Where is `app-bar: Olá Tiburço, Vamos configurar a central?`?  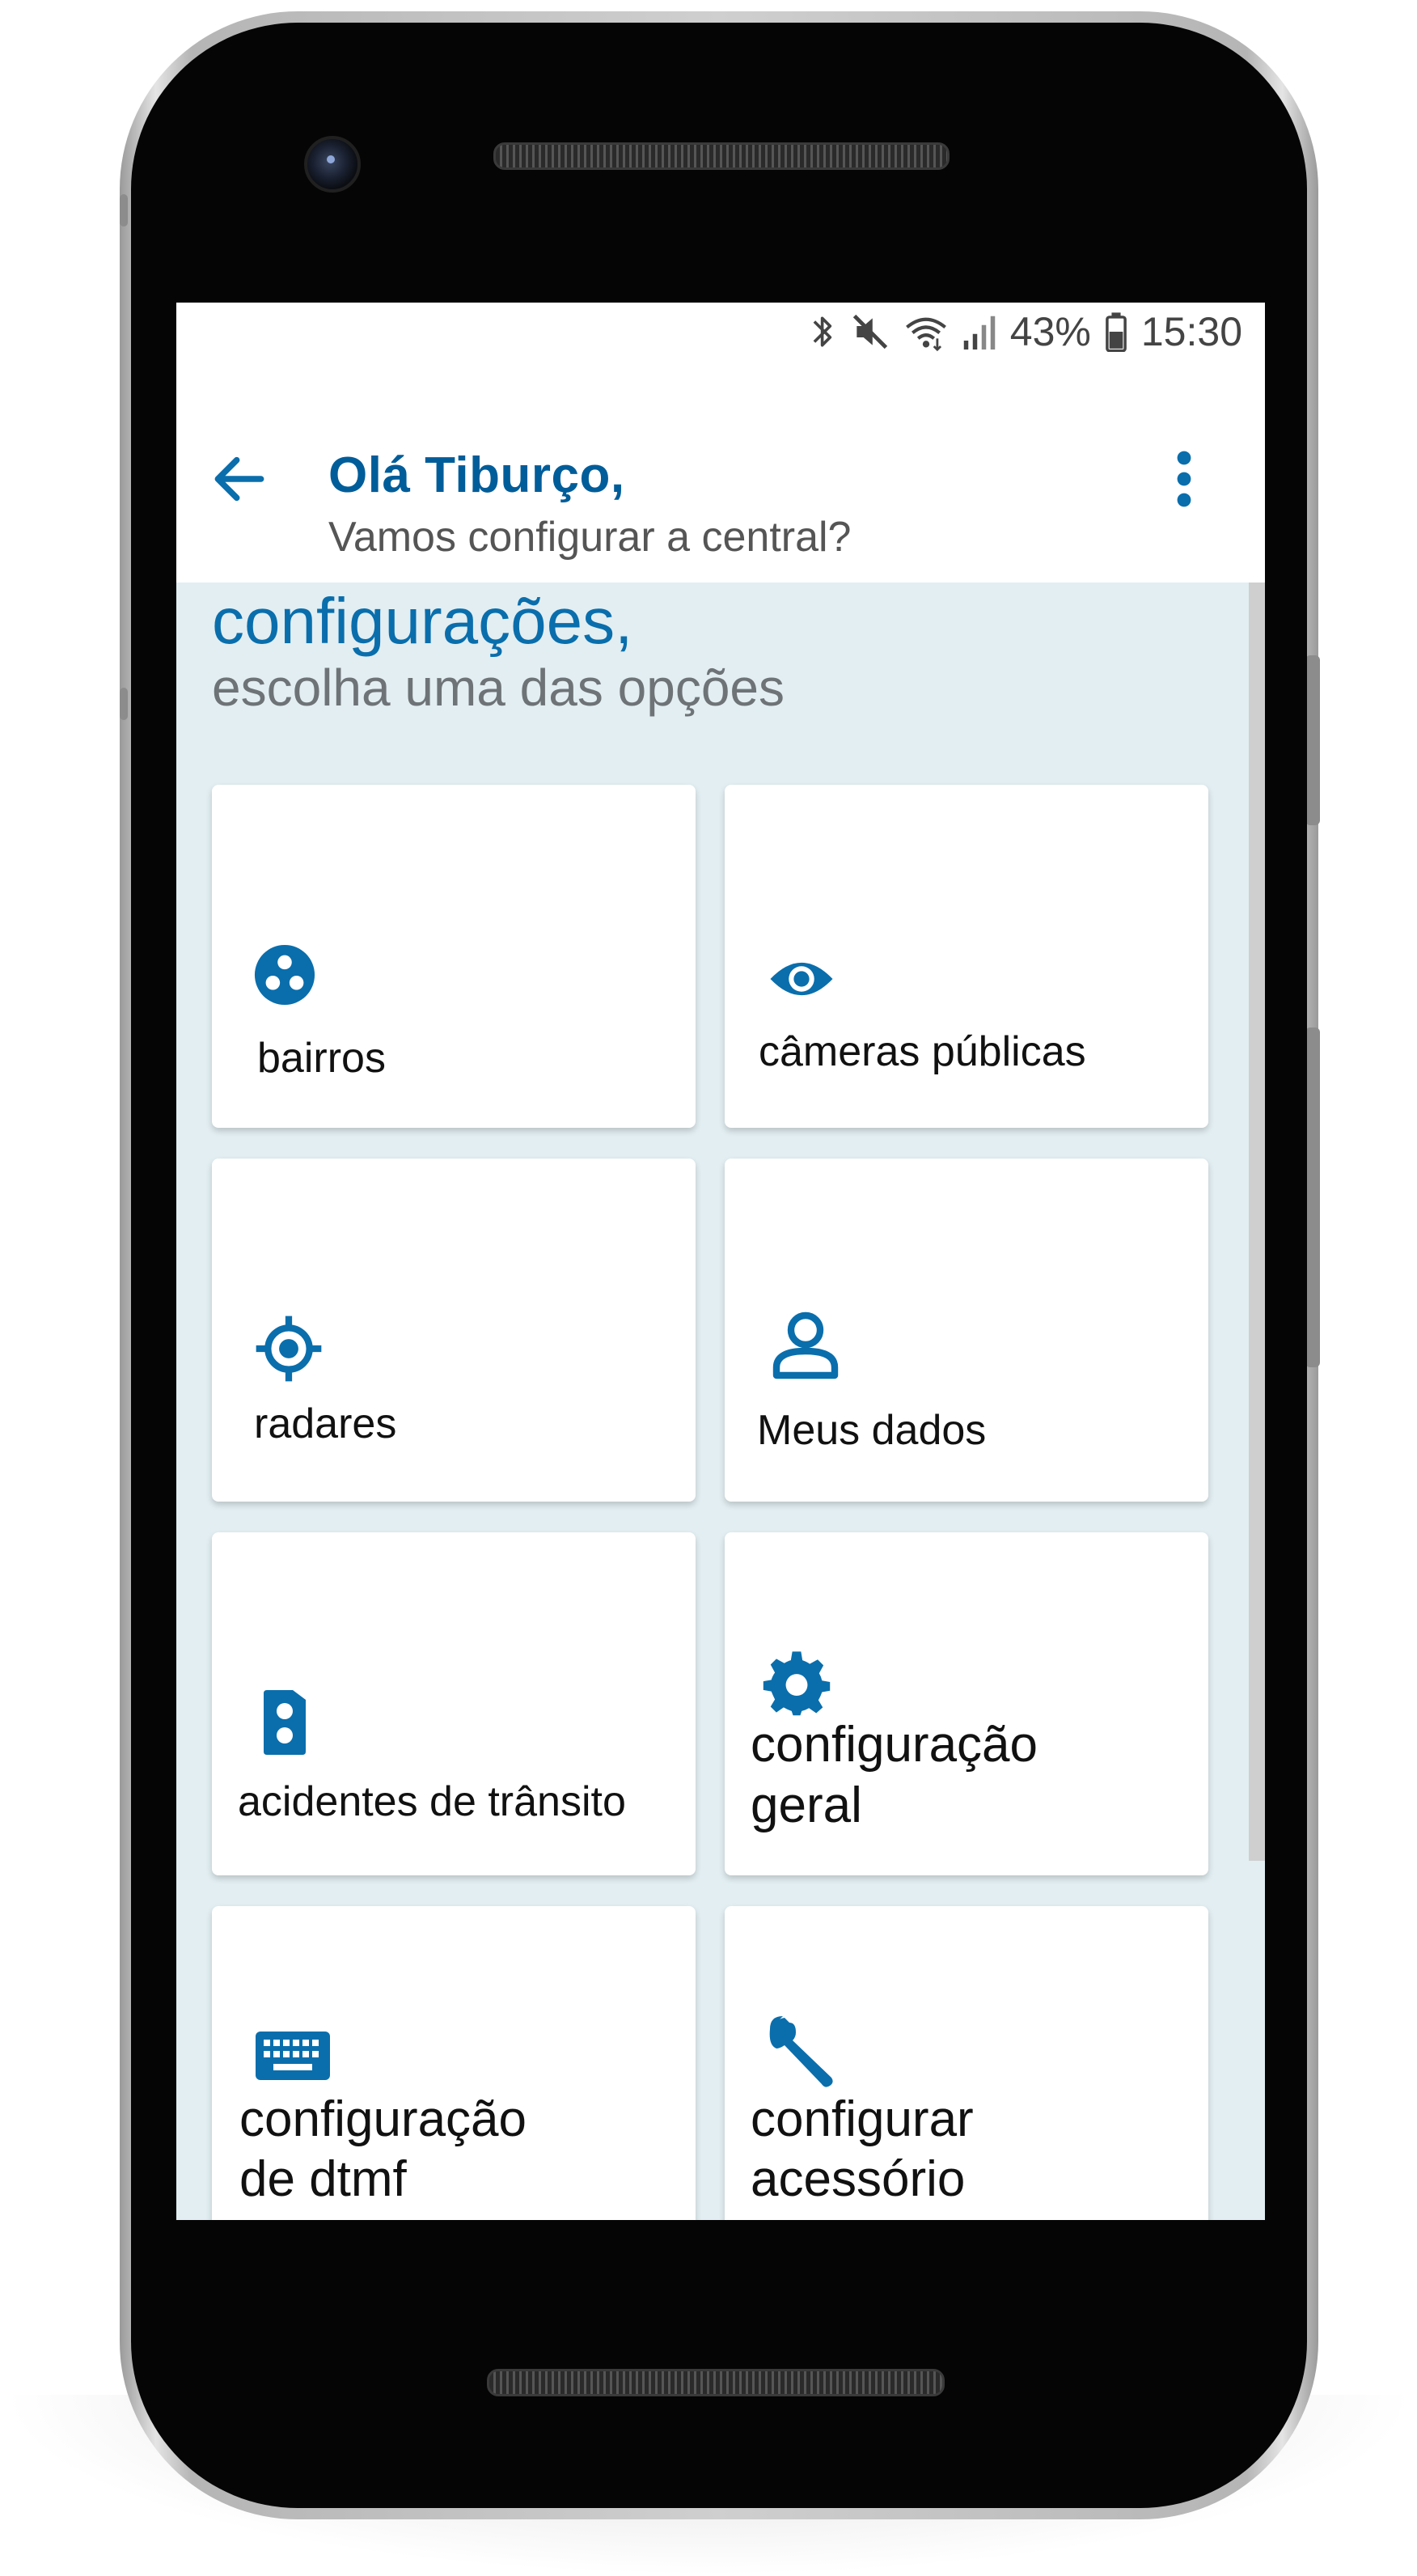
app-bar: Olá Tiburço, Vamos configurar a central? is located at coordinates (721, 471).